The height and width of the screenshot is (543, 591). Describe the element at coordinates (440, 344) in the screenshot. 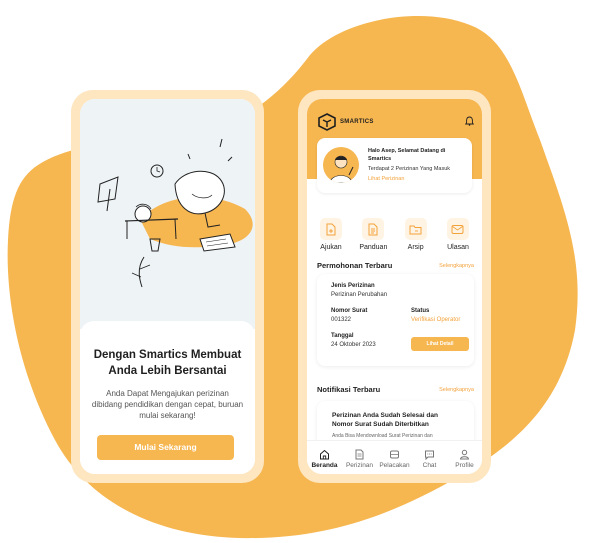

I see `view-detail-button: Lihat Detail` at that location.